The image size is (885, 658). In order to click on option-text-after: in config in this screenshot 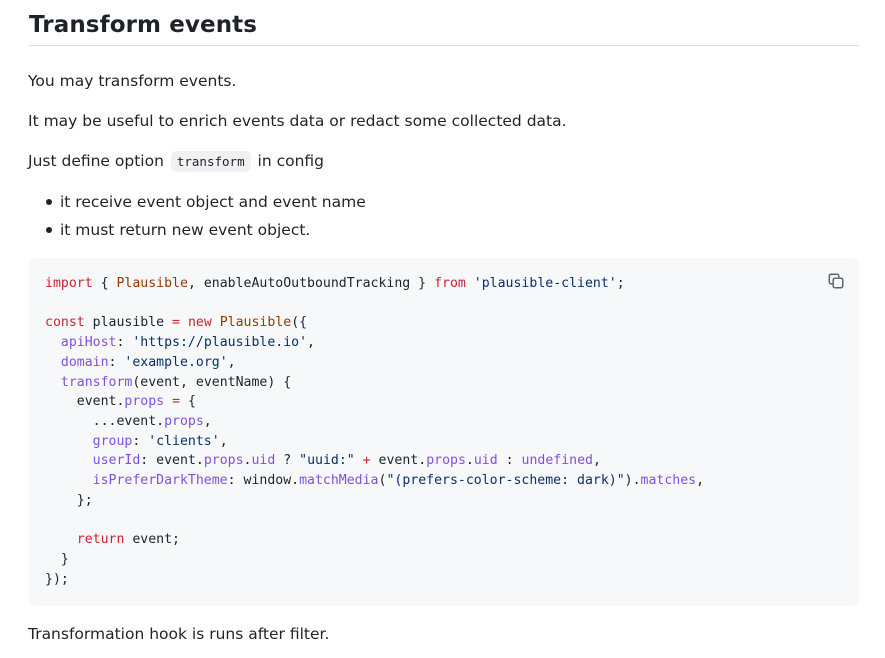, I will do `click(291, 161)`.